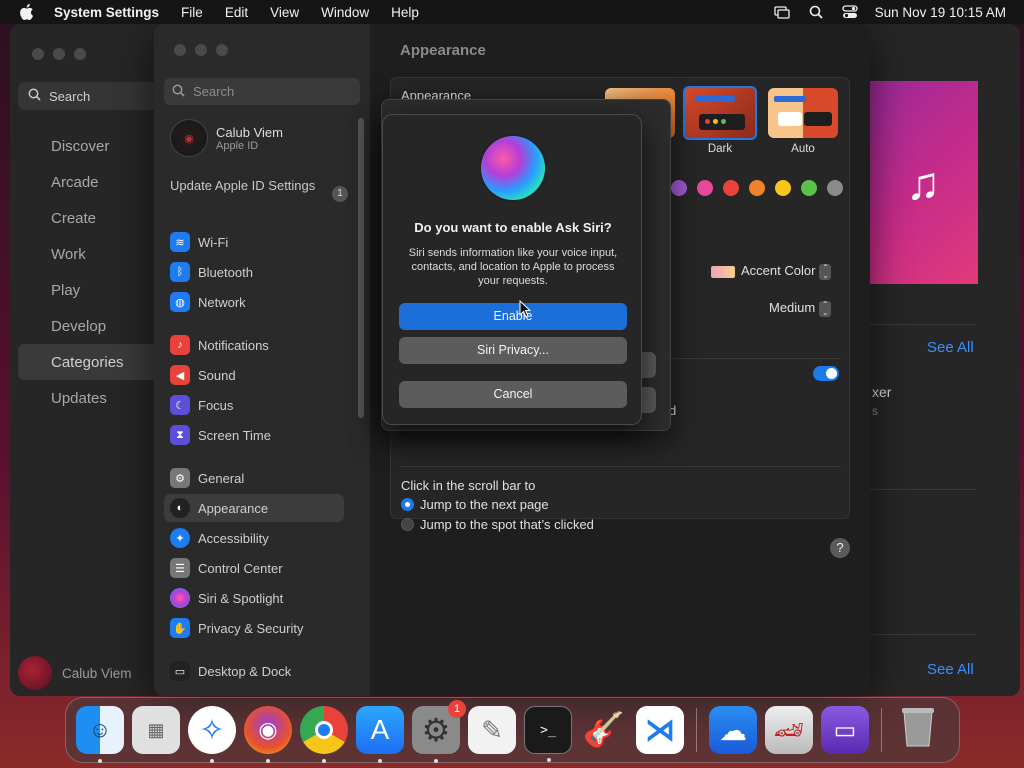 The width and height of the screenshot is (1024, 768). Describe the element at coordinates (380, 734) in the screenshot. I see `dock-app-store: A` at that location.